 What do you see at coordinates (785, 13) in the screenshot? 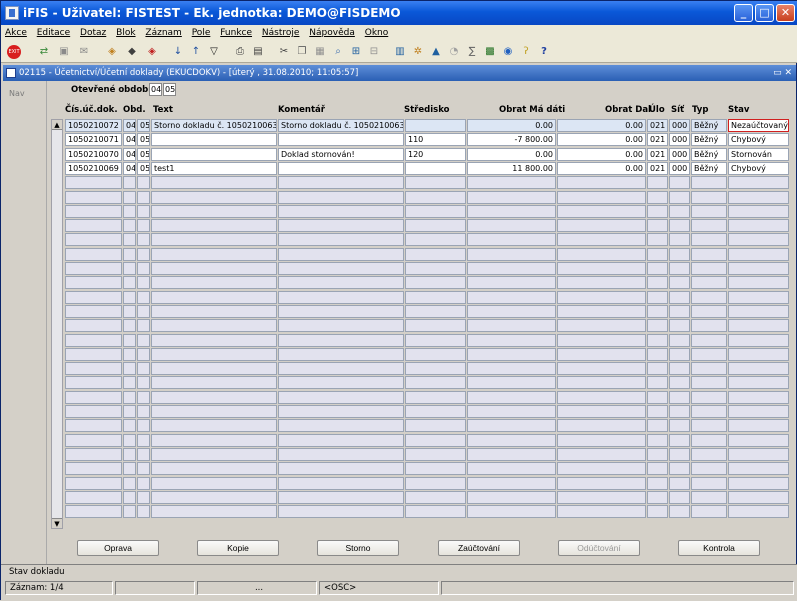
I see `close-button: ✕` at bounding box center [785, 13].